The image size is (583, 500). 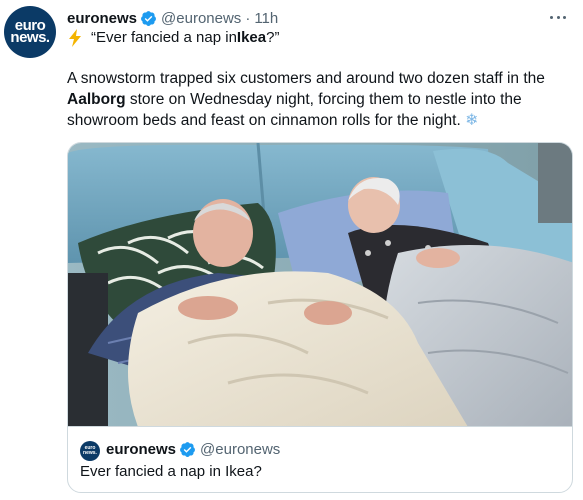 I want to click on body-bold-word: Aalborg, so click(x=96, y=99).